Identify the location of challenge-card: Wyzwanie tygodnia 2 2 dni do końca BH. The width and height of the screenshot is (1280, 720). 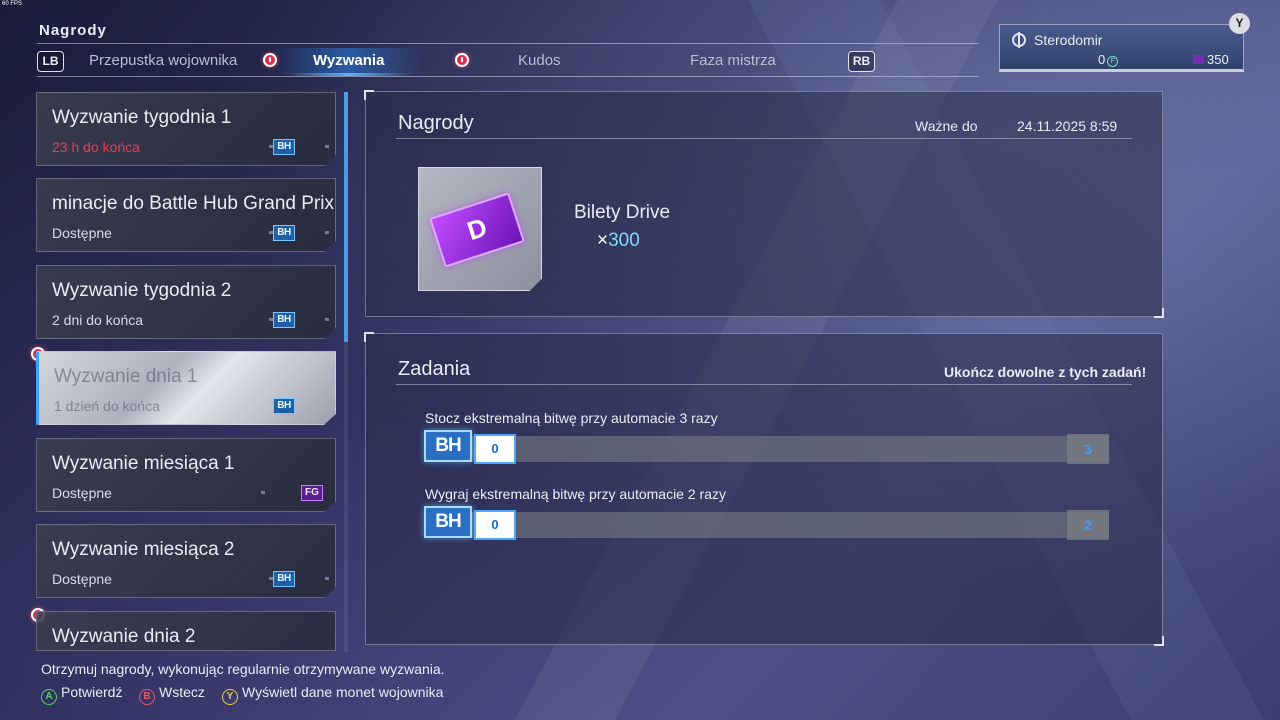
(186, 302).